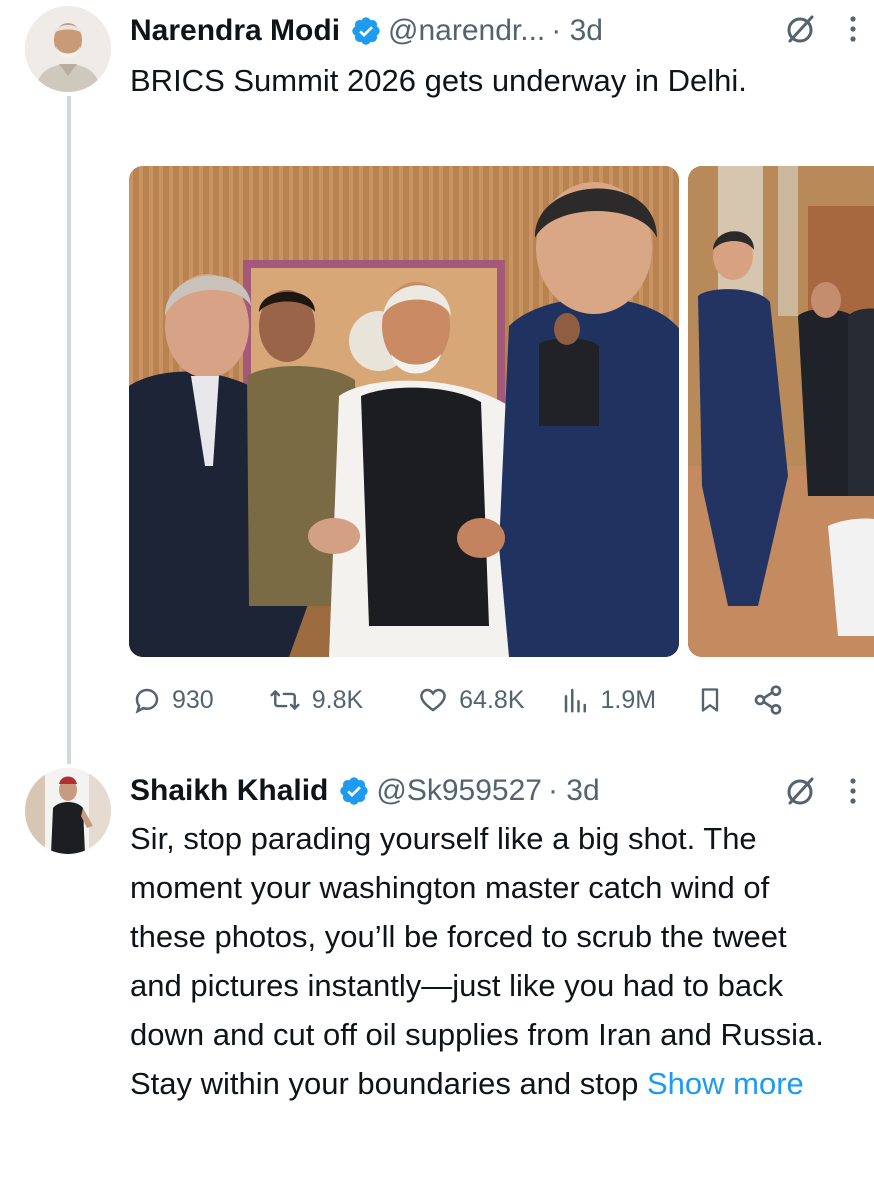 The height and width of the screenshot is (1200, 874). Describe the element at coordinates (459, 791) in the screenshot. I see `user-handle: @Sk959527` at that location.